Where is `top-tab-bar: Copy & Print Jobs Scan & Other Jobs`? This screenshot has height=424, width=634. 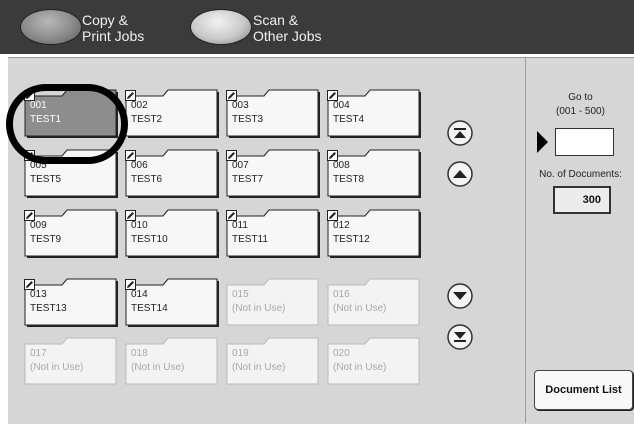
top-tab-bar: Copy & Print Jobs Scan & Other Jobs is located at coordinates (317, 27).